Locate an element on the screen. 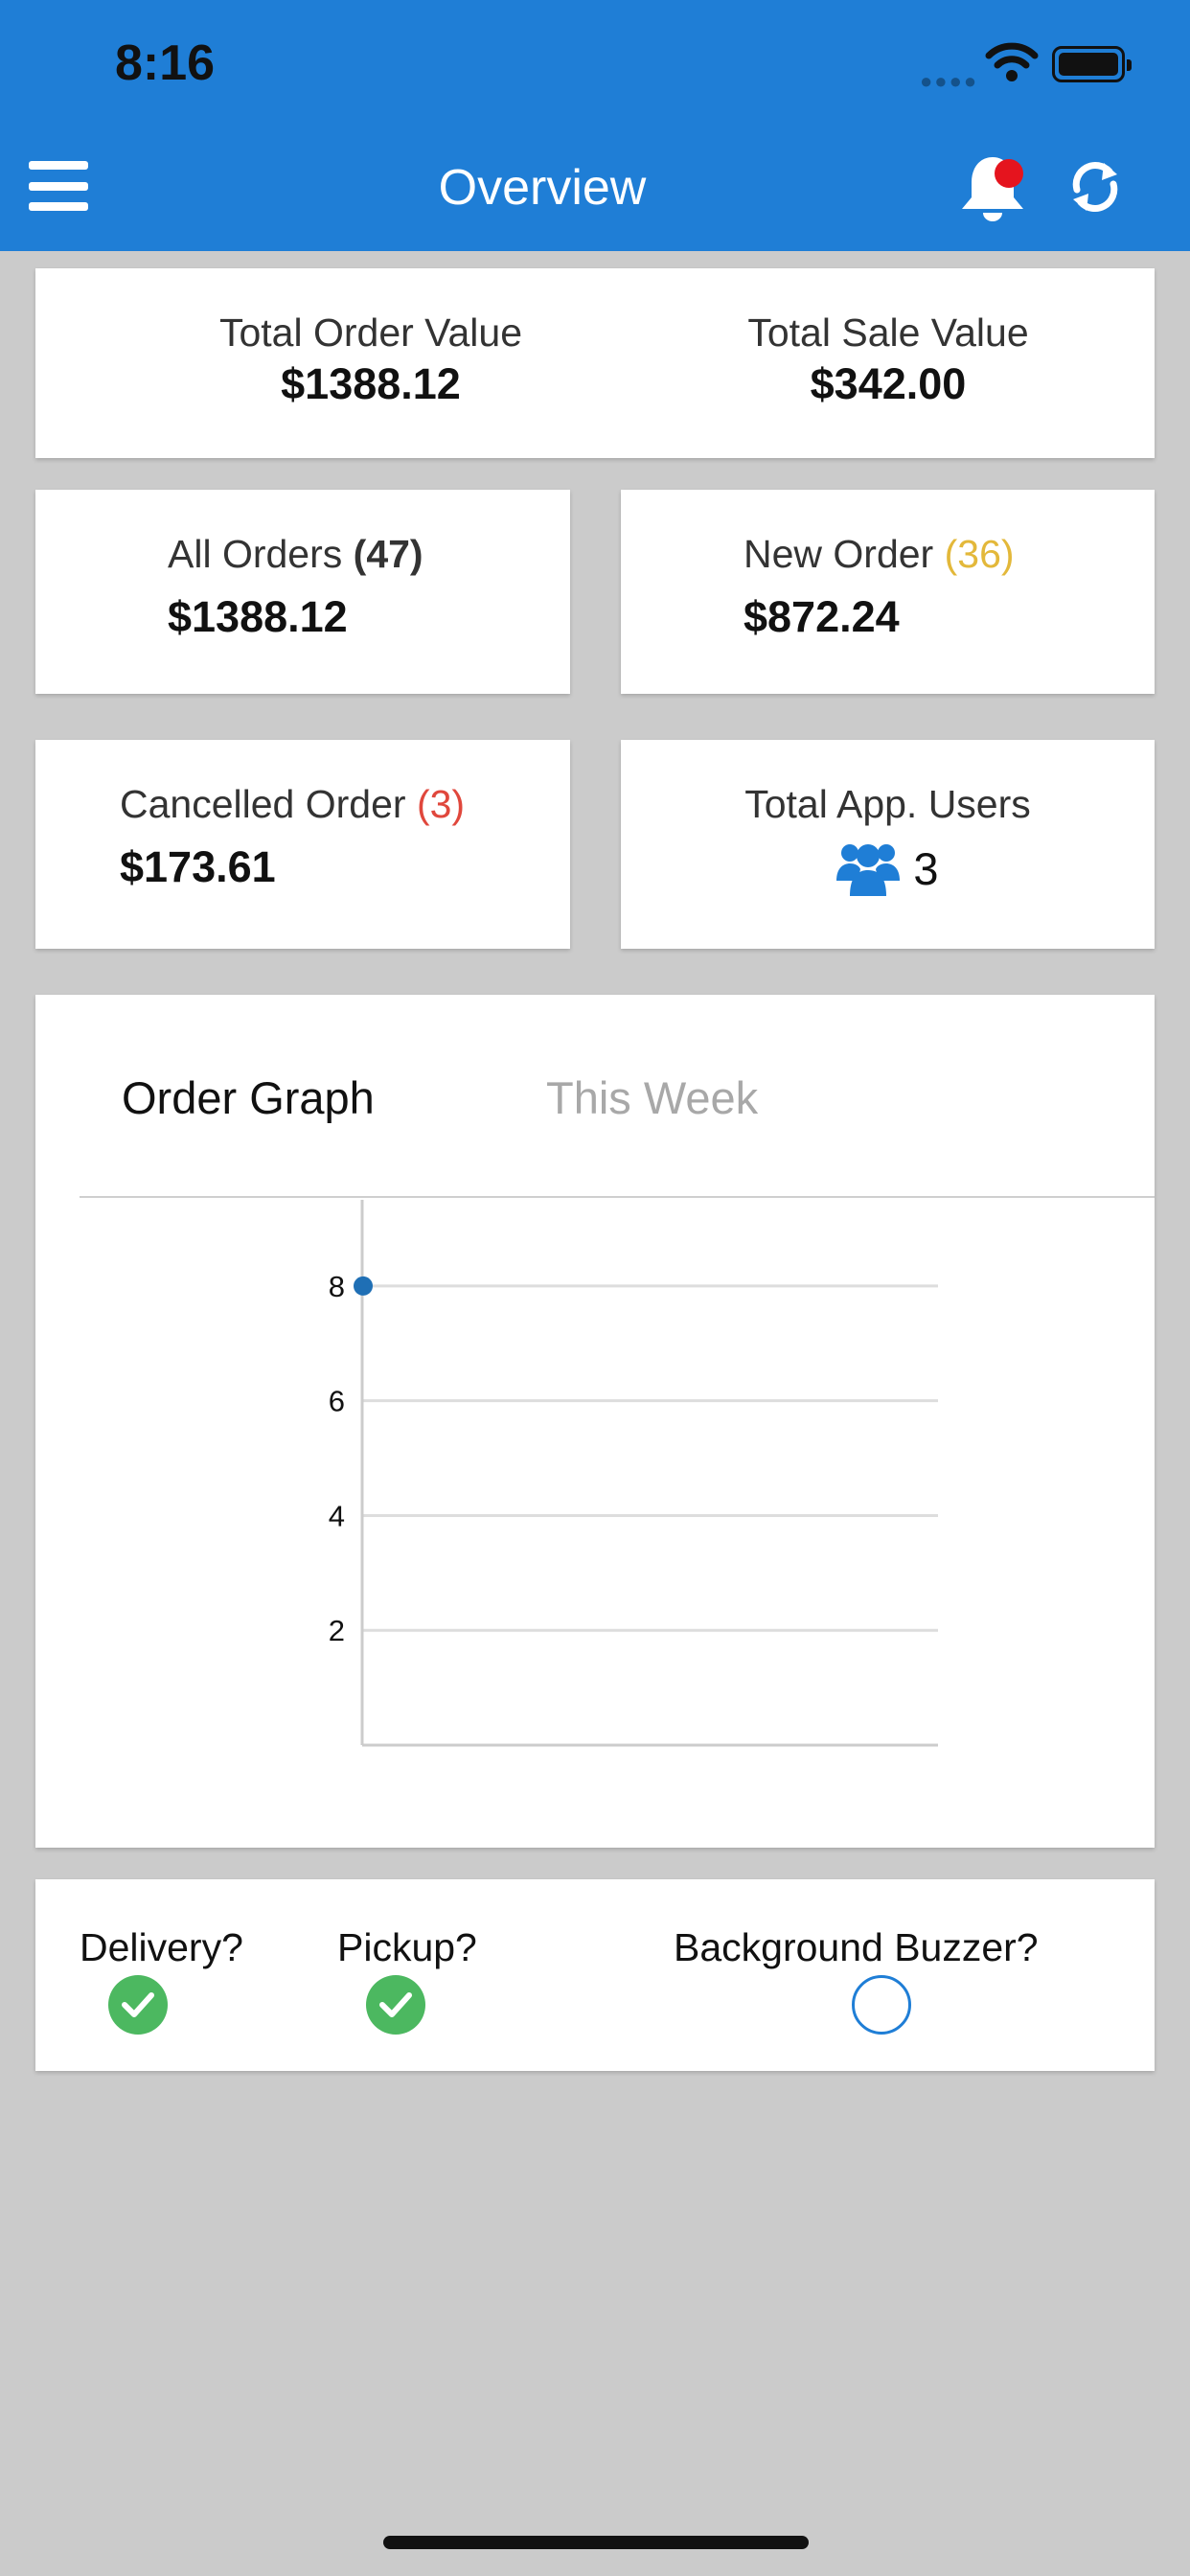 Image resolution: width=1190 pixels, height=2576 pixels. top-app-bar: 8:16 ●●●● Overview is located at coordinates (595, 126).